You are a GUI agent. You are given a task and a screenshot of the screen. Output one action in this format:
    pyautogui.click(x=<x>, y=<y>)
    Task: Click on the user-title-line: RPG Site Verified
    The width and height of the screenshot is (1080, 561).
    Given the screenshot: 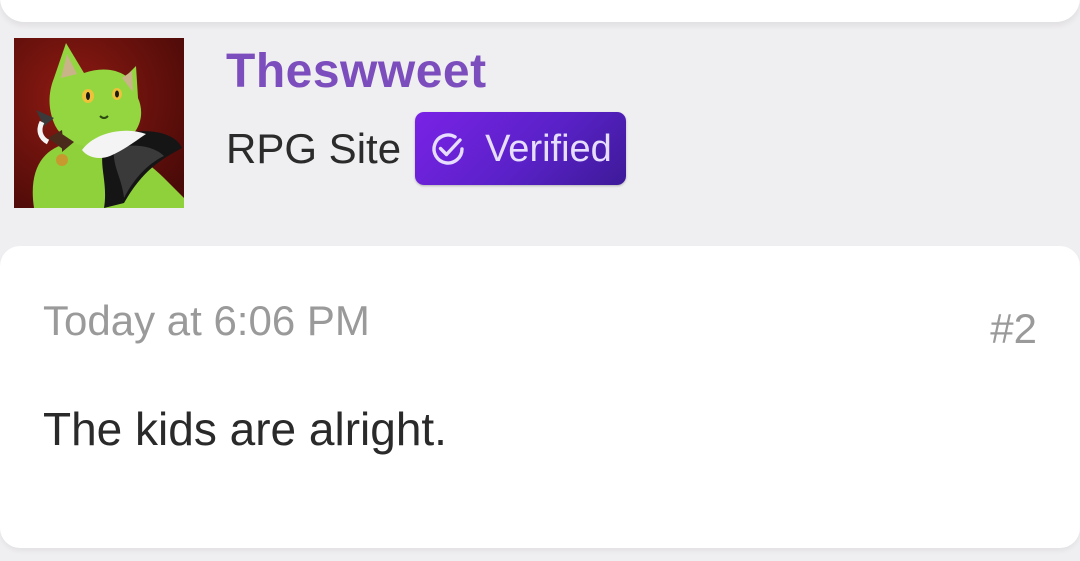 What is the action you would take?
    pyautogui.click(x=426, y=148)
    